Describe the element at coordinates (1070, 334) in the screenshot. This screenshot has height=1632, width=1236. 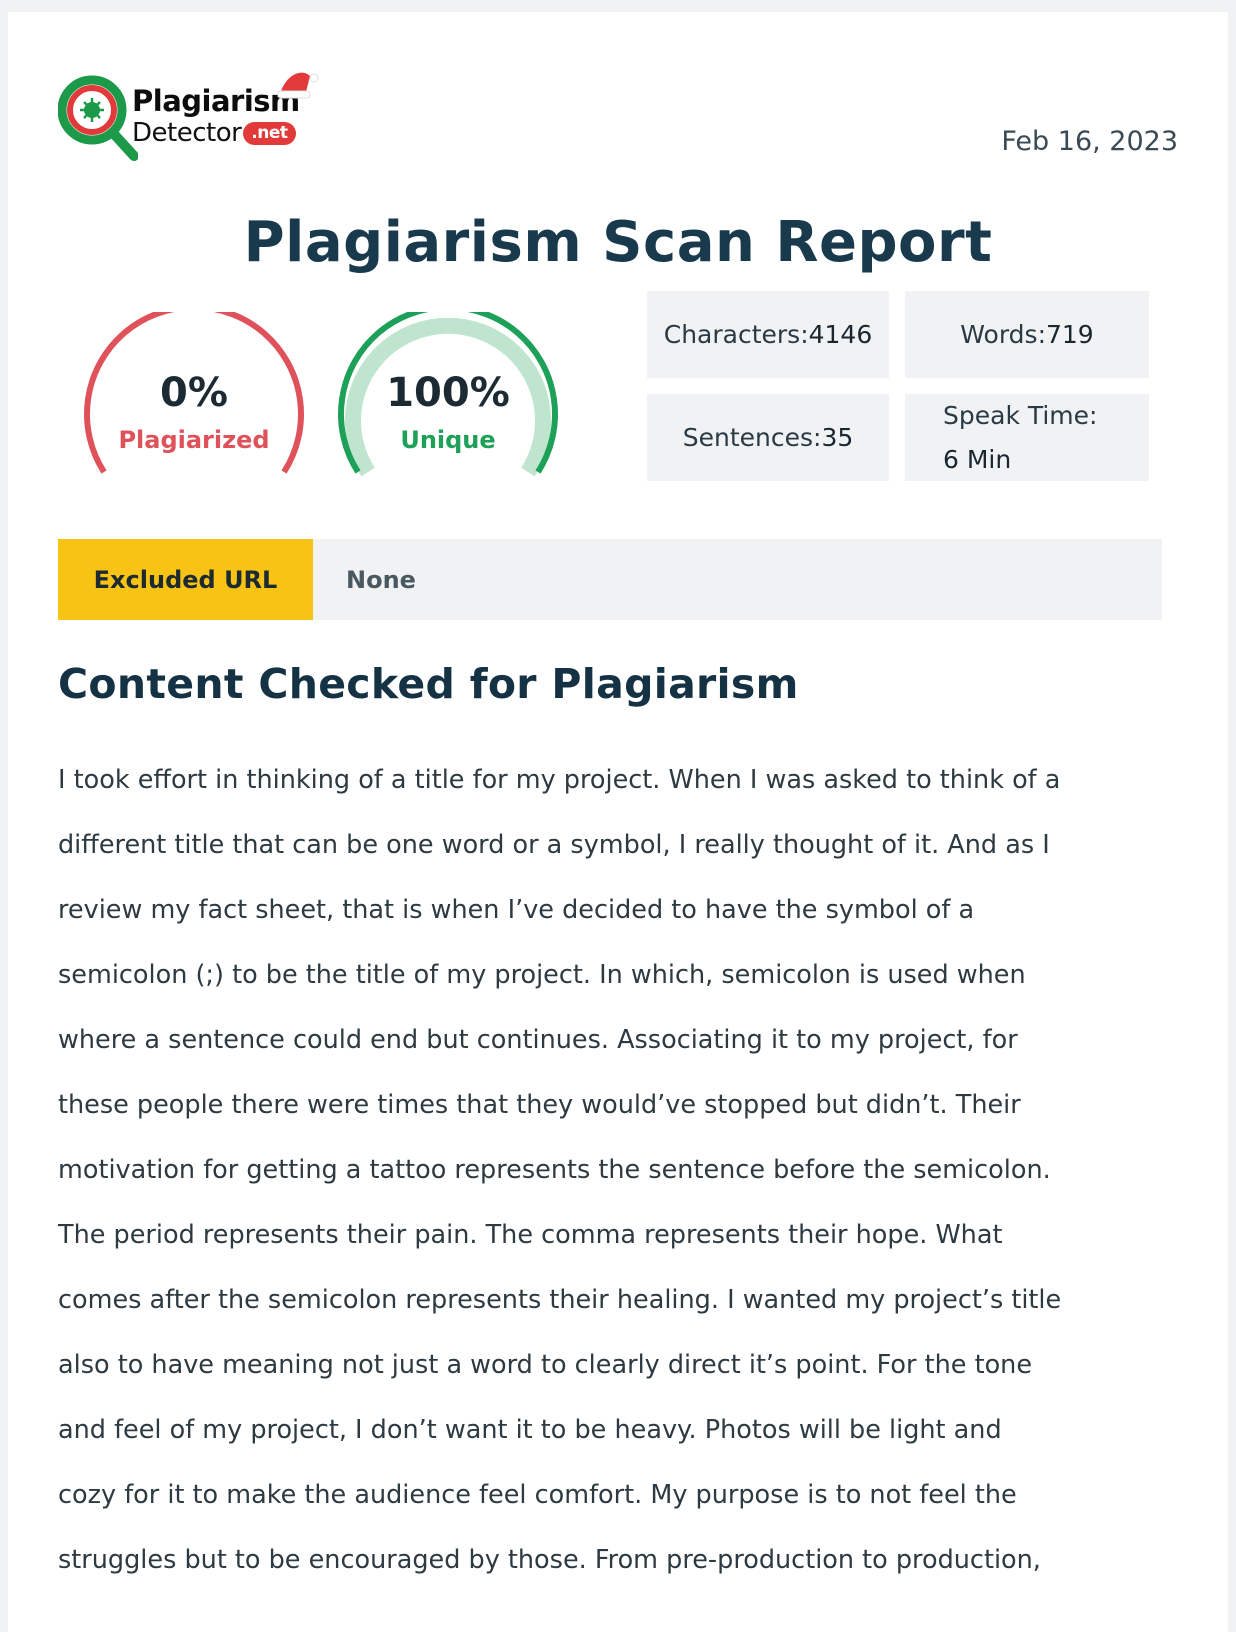
I see `words-value: 719` at that location.